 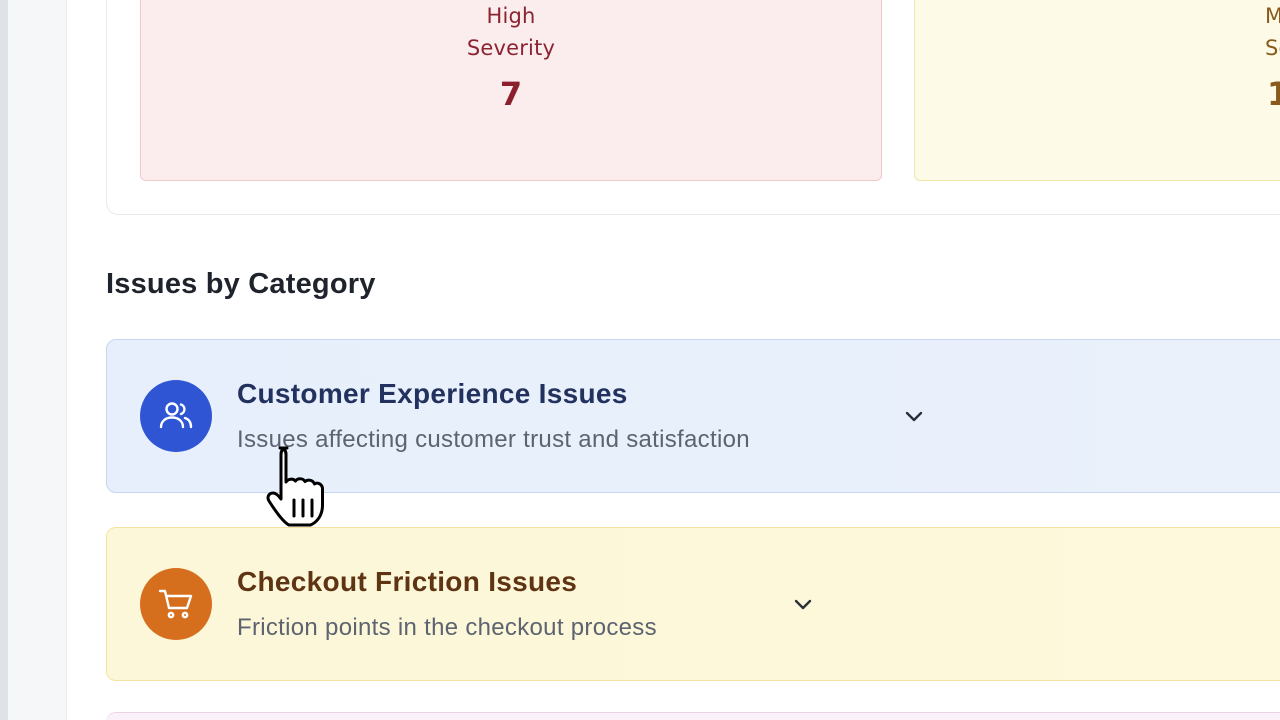 I want to click on category-title: Customer Experience Issues, so click(x=432, y=393).